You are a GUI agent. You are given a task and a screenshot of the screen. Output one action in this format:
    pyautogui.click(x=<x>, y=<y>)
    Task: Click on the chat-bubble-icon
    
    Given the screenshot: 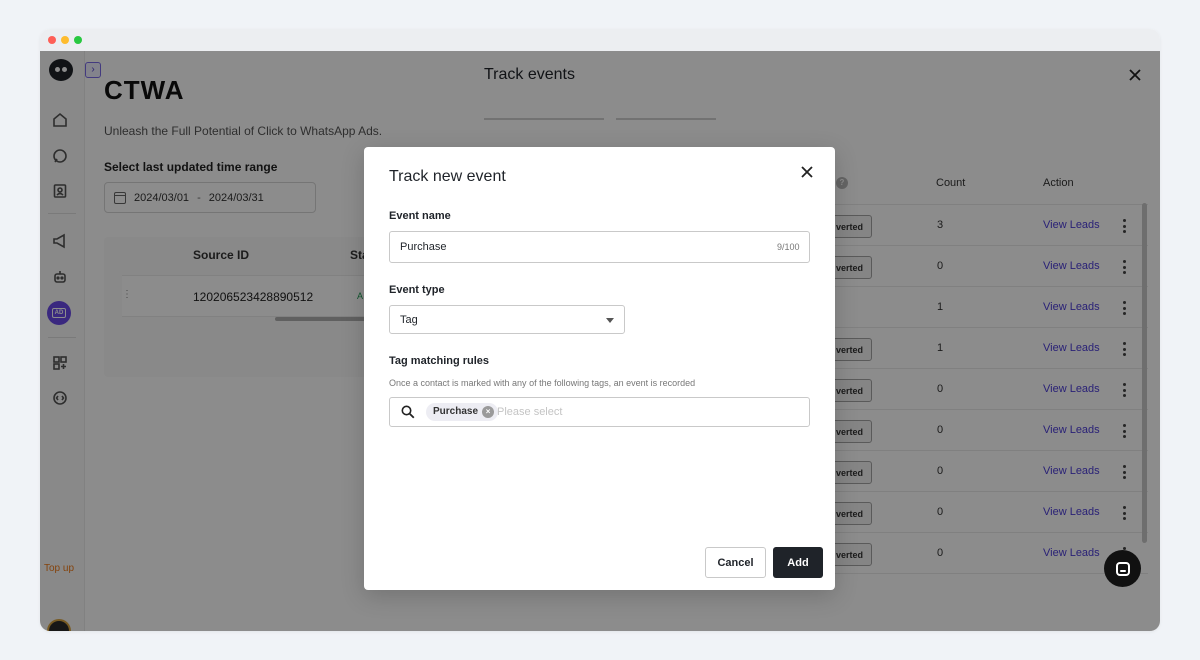 What is the action you would take?
    pyautogui.click(x=1122, y=568)
    